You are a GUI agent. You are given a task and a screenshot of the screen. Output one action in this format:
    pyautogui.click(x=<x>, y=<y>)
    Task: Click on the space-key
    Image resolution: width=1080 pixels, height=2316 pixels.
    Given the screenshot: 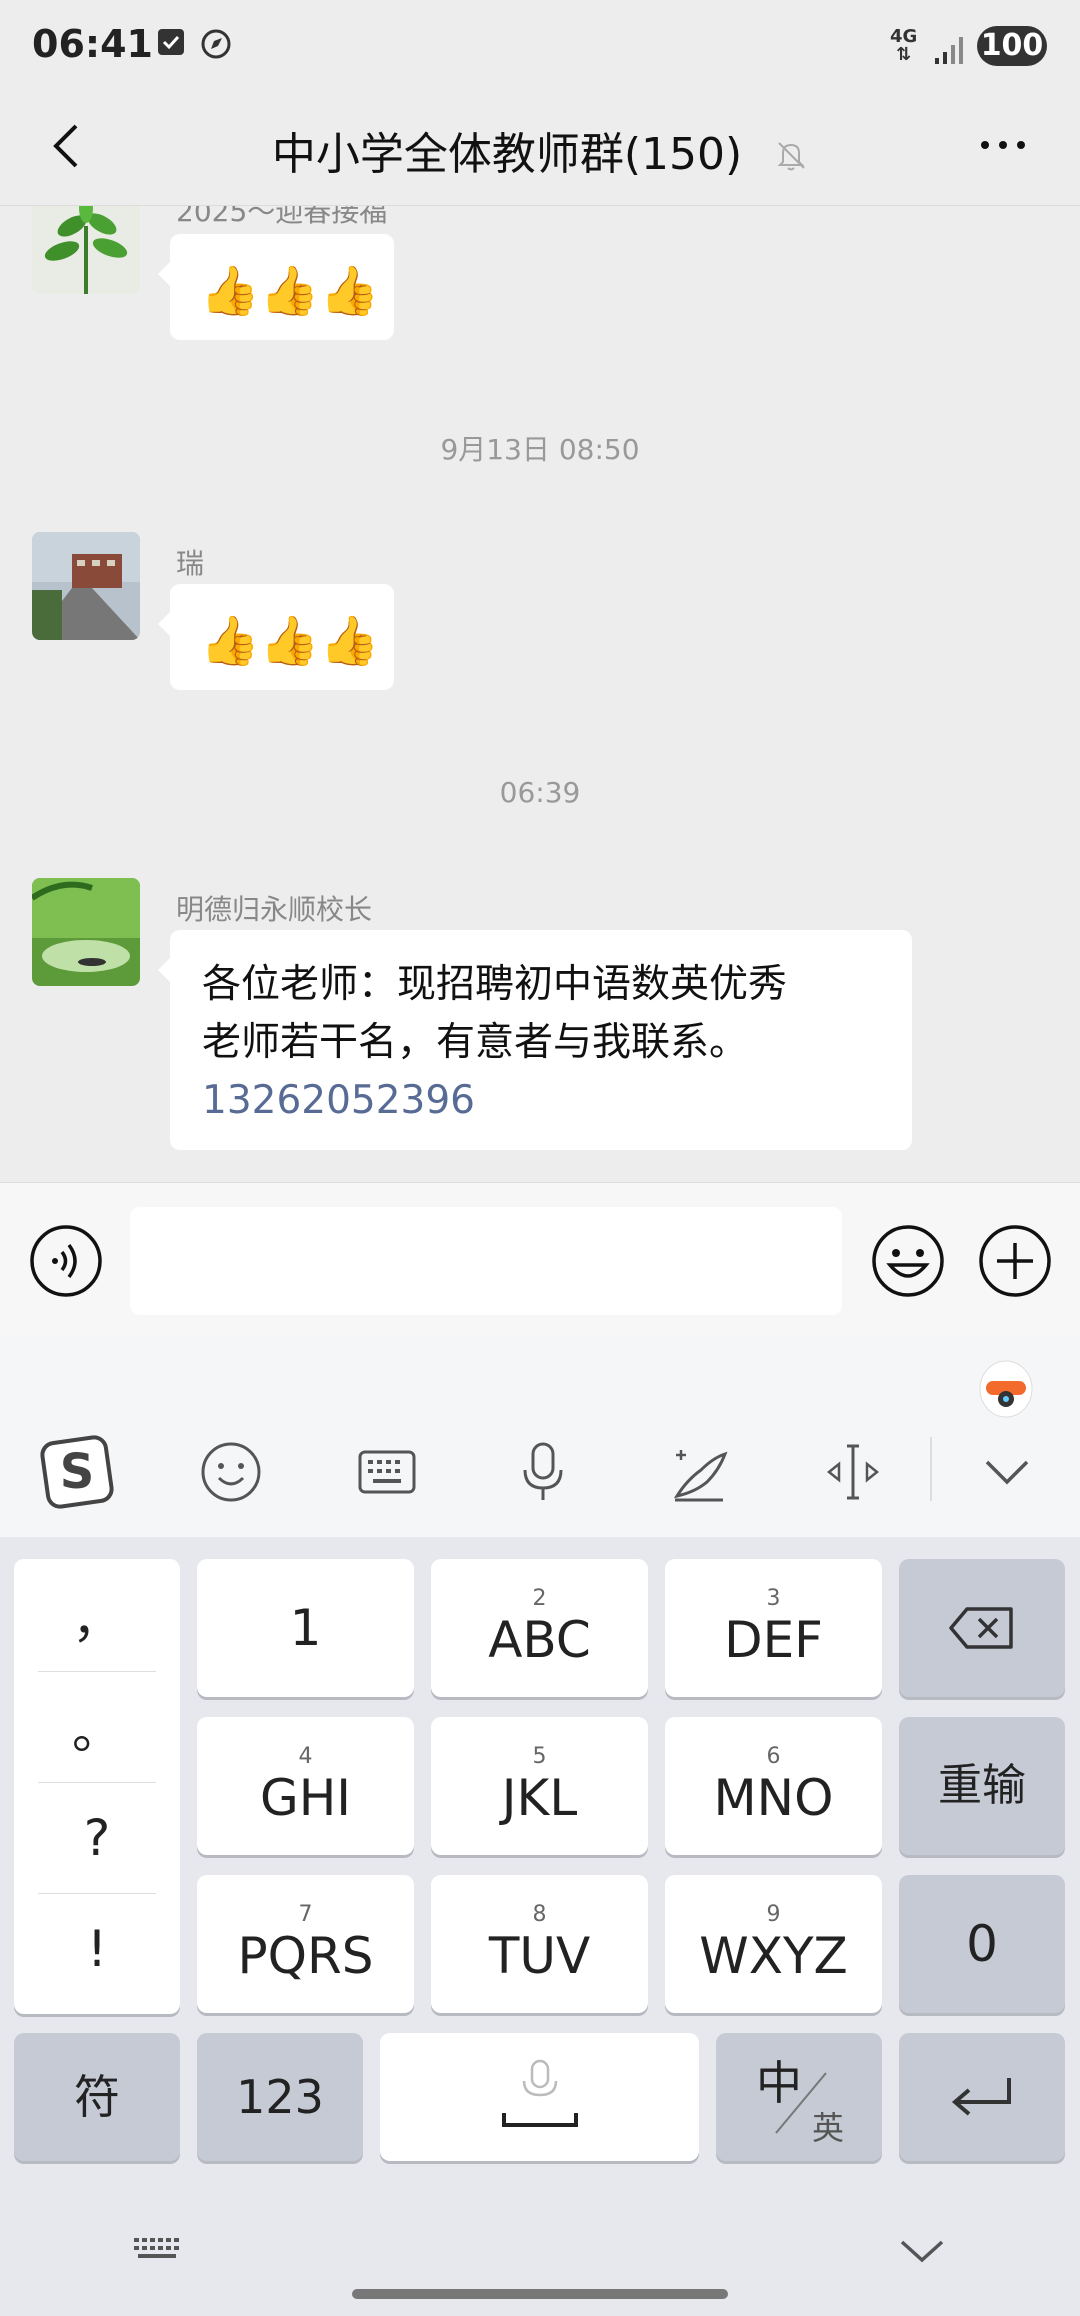 What is the action you would take?
    pyautogui.click(x=539, y=2097)
    